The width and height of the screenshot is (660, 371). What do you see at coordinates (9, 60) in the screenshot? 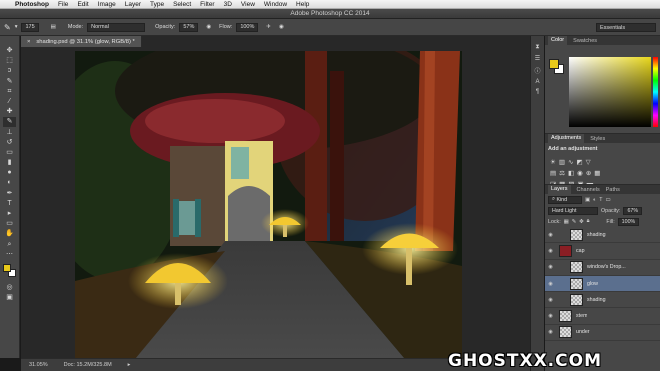
I see `marquee-tool-icon: ⬚` at bounding box center [9, 60].